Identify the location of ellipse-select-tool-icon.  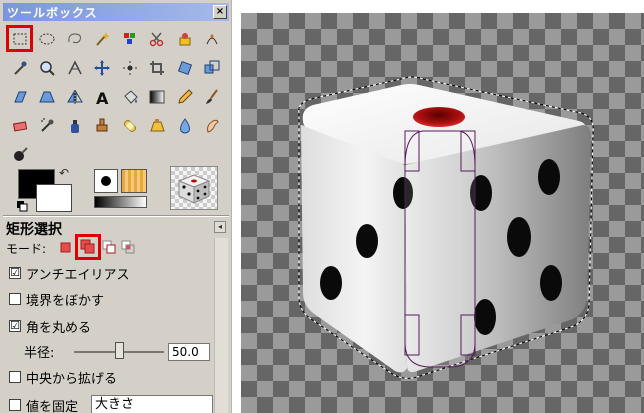
(47, 38).